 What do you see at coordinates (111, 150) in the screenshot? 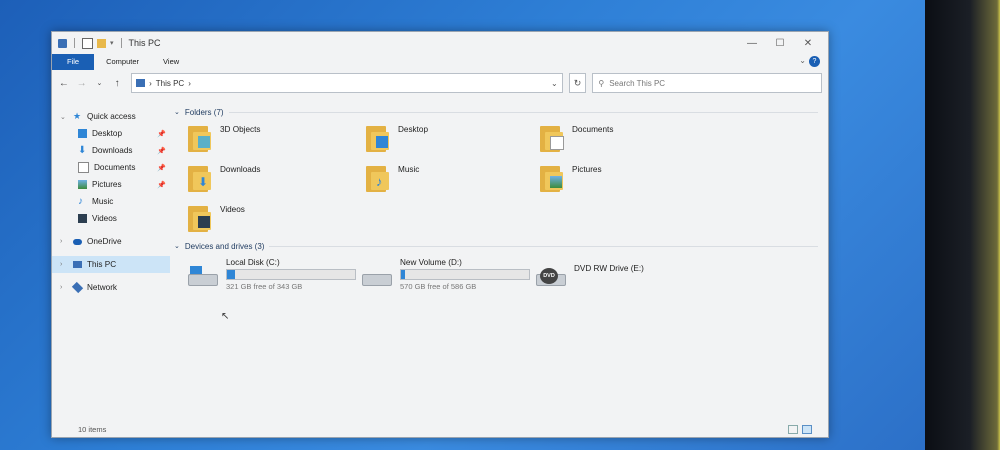
I see `sidebar-item-downloads: ⬇ Downloads 📌` at bounding box center [111, 150].